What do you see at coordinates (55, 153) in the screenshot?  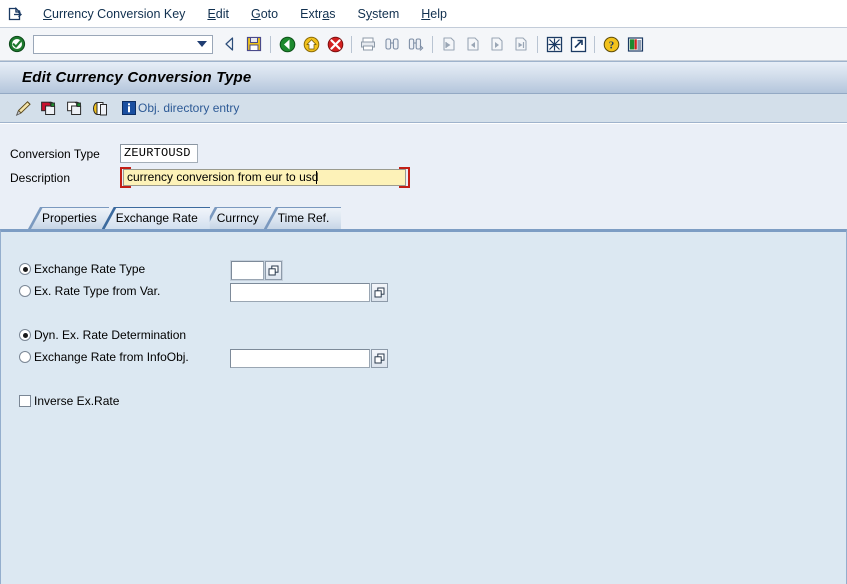 I see `conversion-type-label: Conversion Type` at bounding box center [55, 153].